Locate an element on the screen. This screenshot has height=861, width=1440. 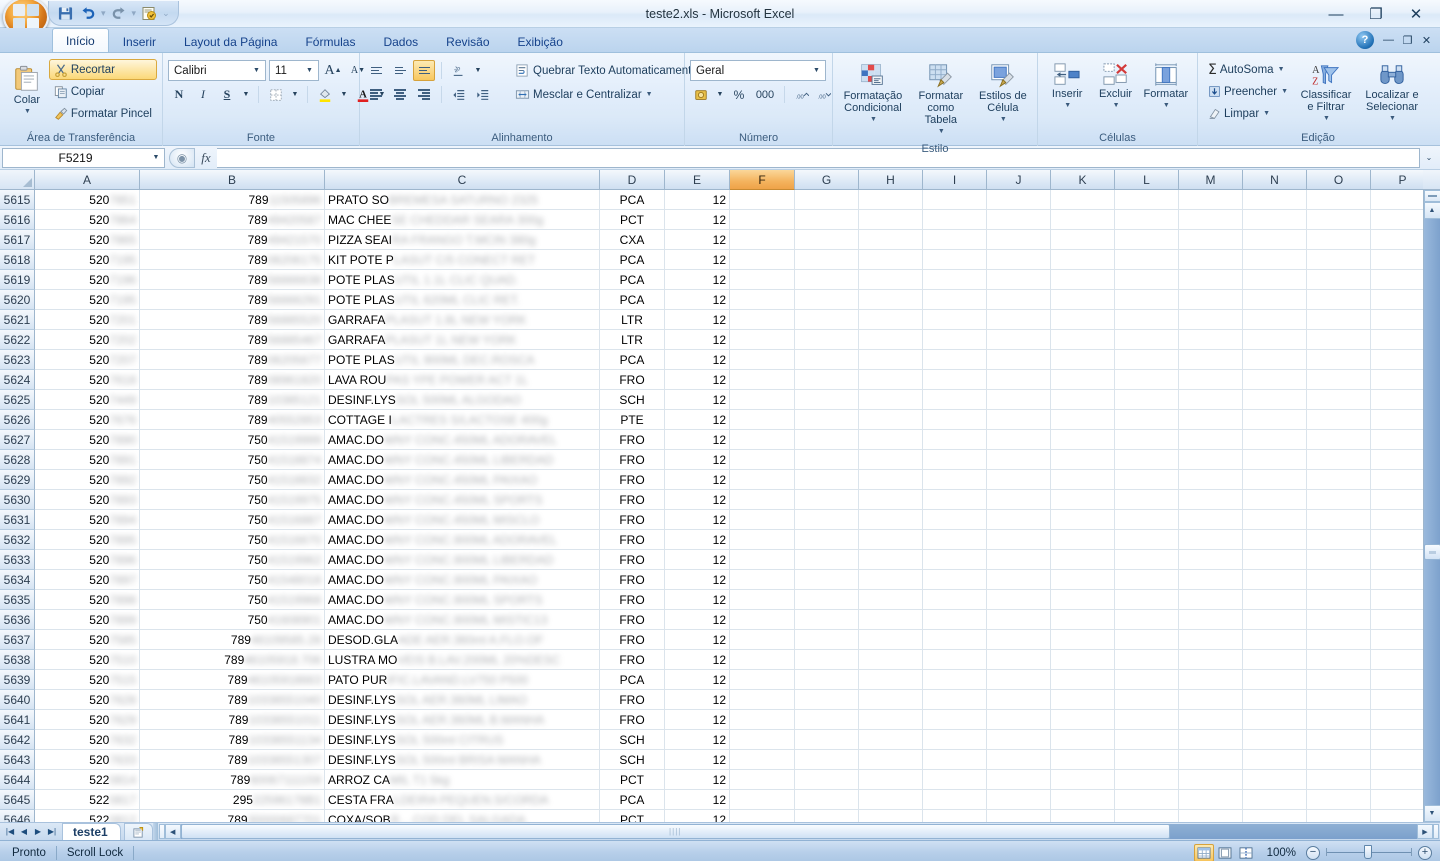
cell-K5641 is located at coordinates (1083, 720).